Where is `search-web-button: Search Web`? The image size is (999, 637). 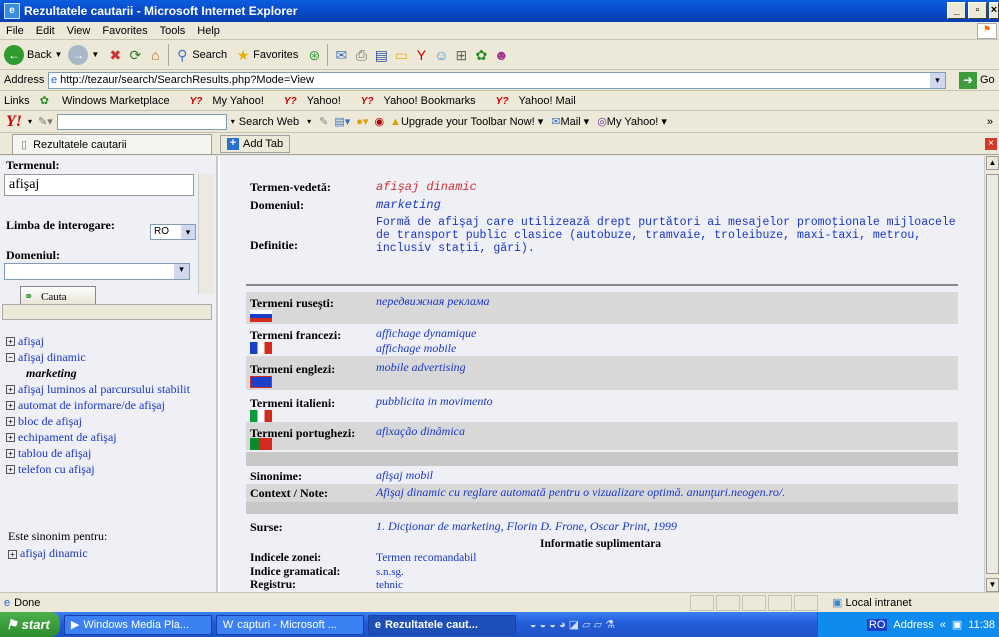
search-web-button: Search Web is located at coordinates (269, 122).